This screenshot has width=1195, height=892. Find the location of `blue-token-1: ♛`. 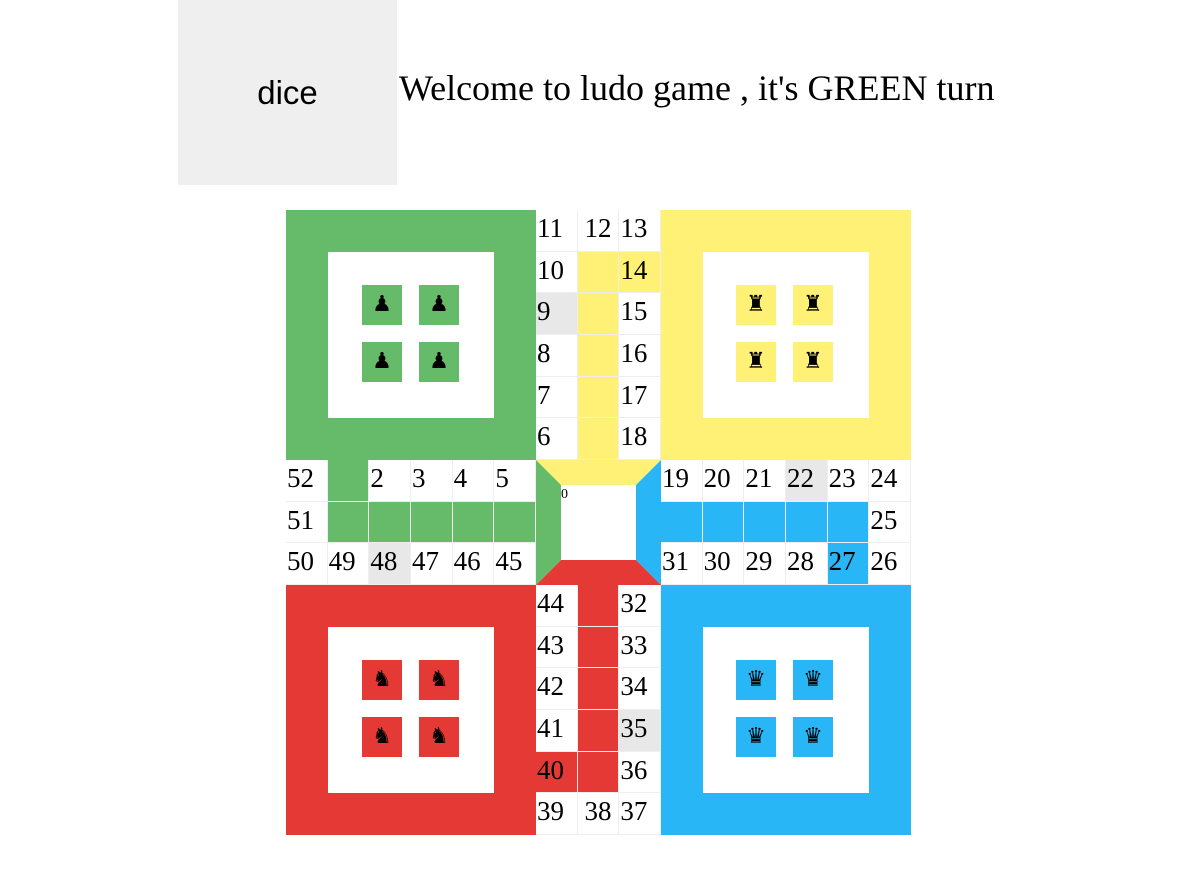

blue-token-1: ♛ is located at coordinates (756, 680).